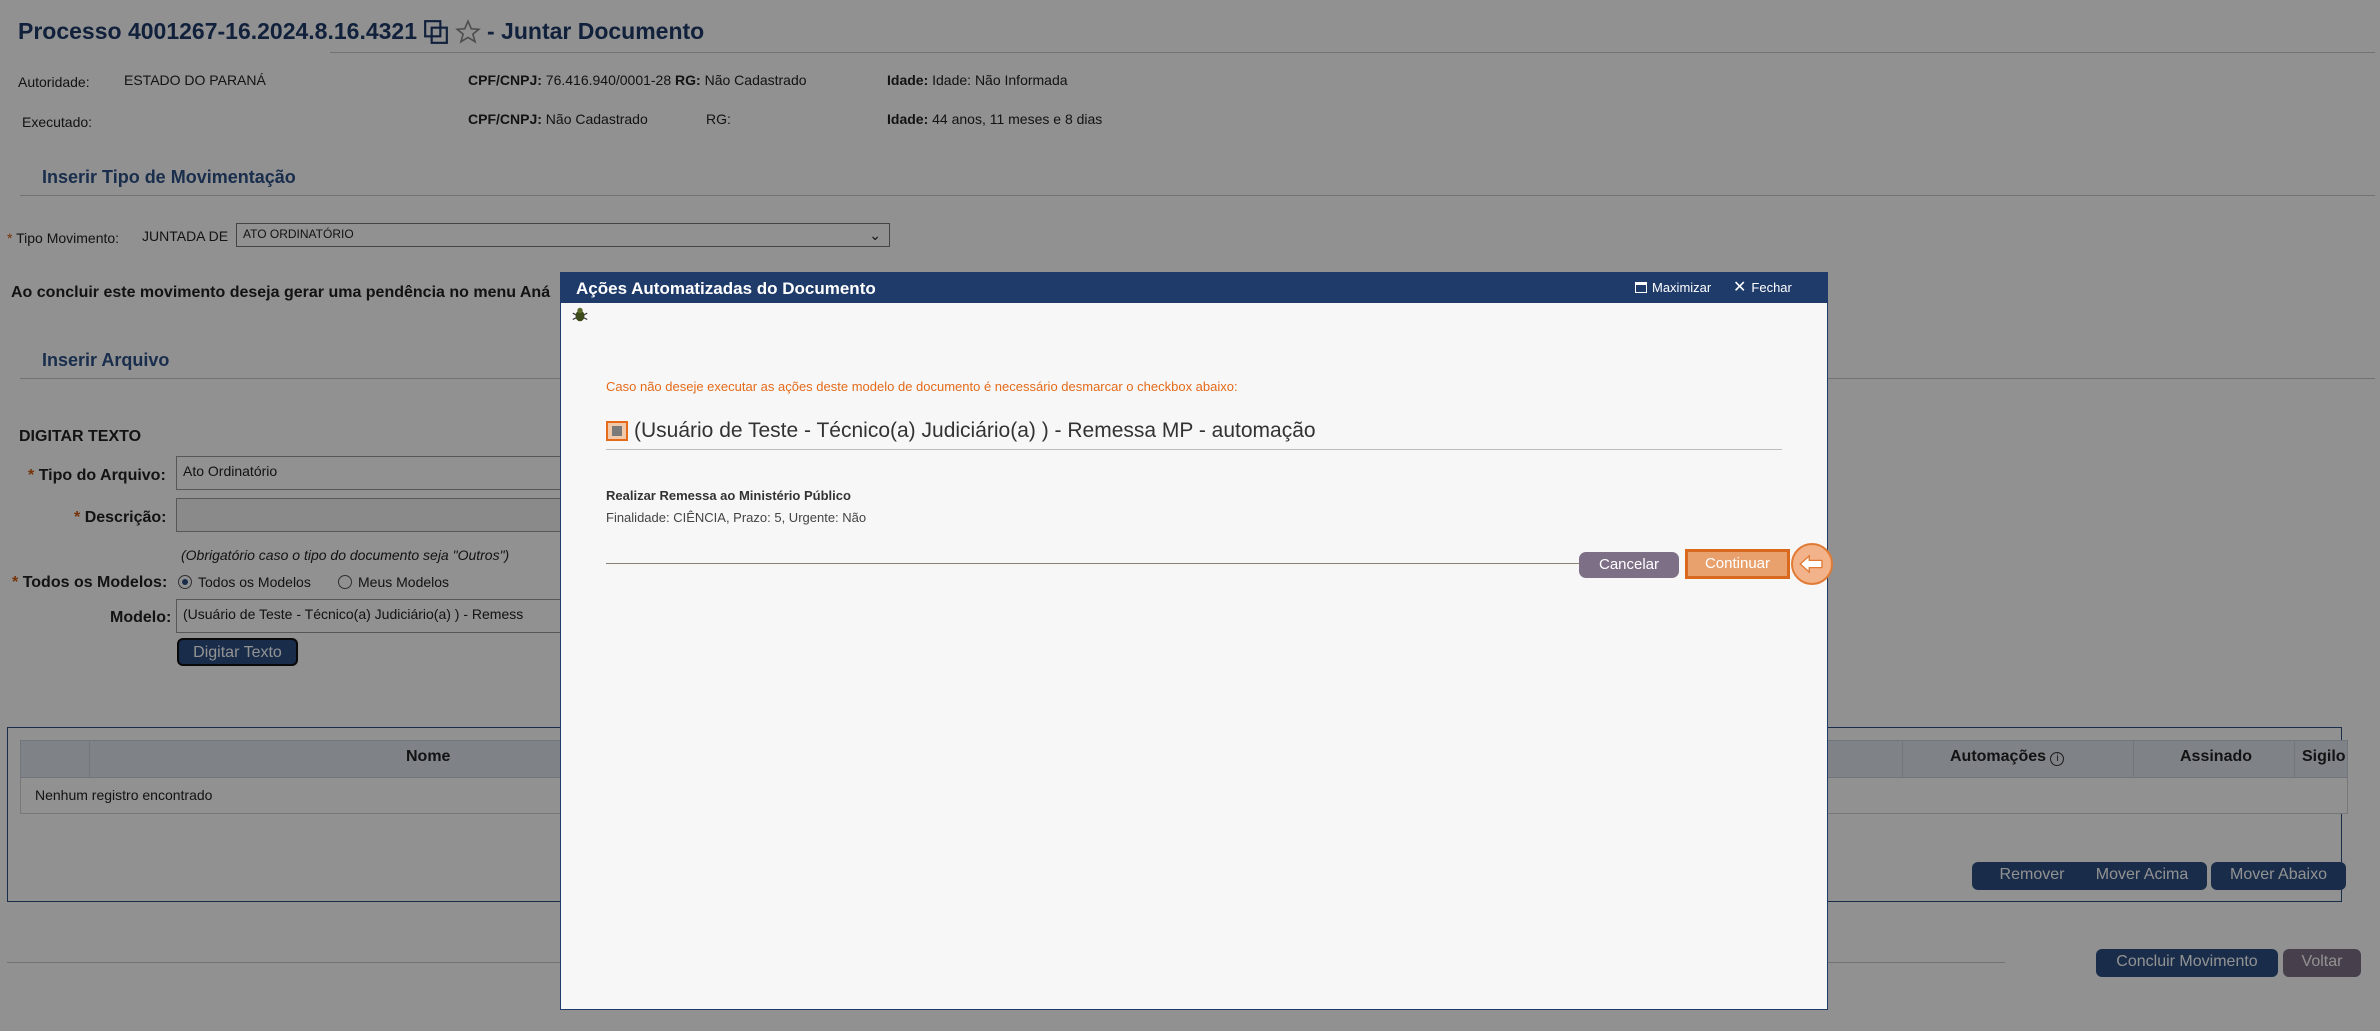 The image size is (2380, 1031). What do you see at coordinates (617, 431) in the screenshot?
I see `automation-checkbox` at bounding box center [617, 431].